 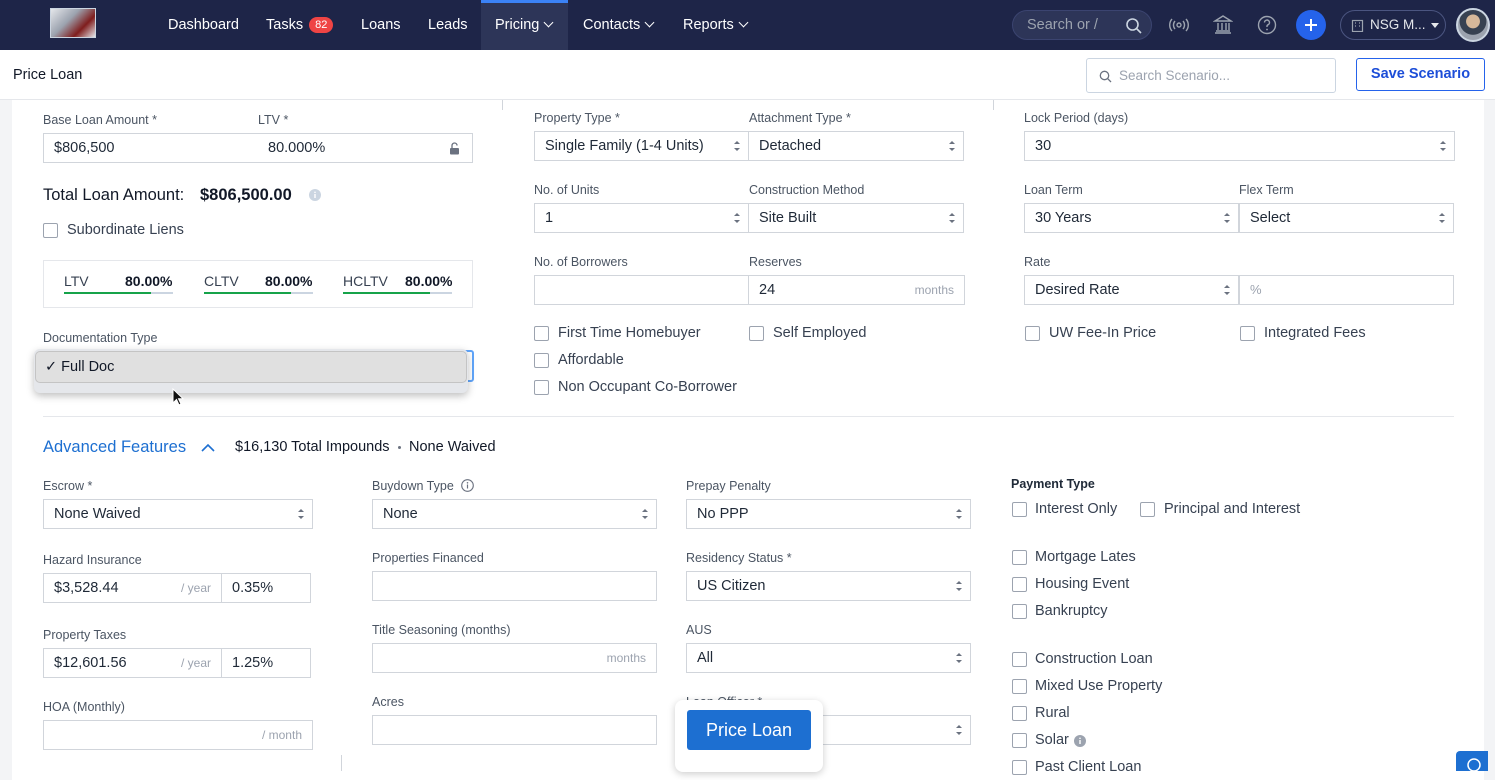 I want to click on property-taxes-amount-input: $12,601.56 / year, so click(x=132, y=663).